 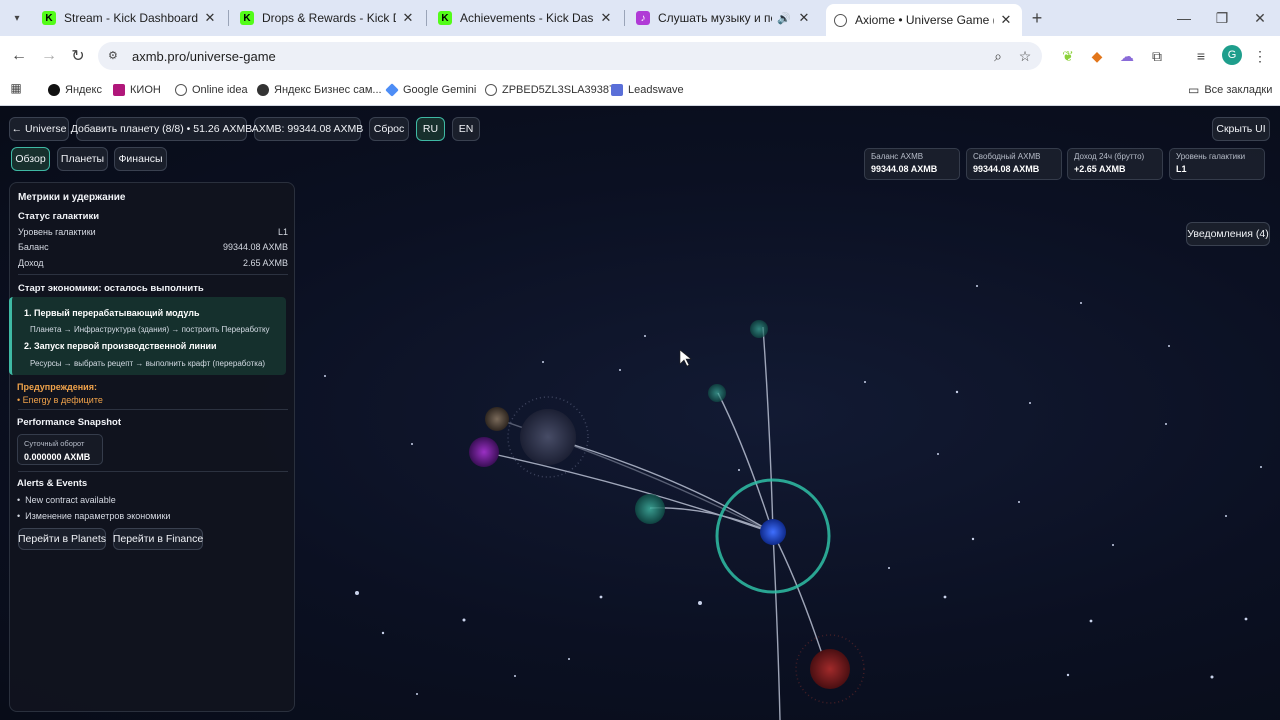 I want to click on alert-text: Изменение параметров экономики, so click(x=98, y=516).